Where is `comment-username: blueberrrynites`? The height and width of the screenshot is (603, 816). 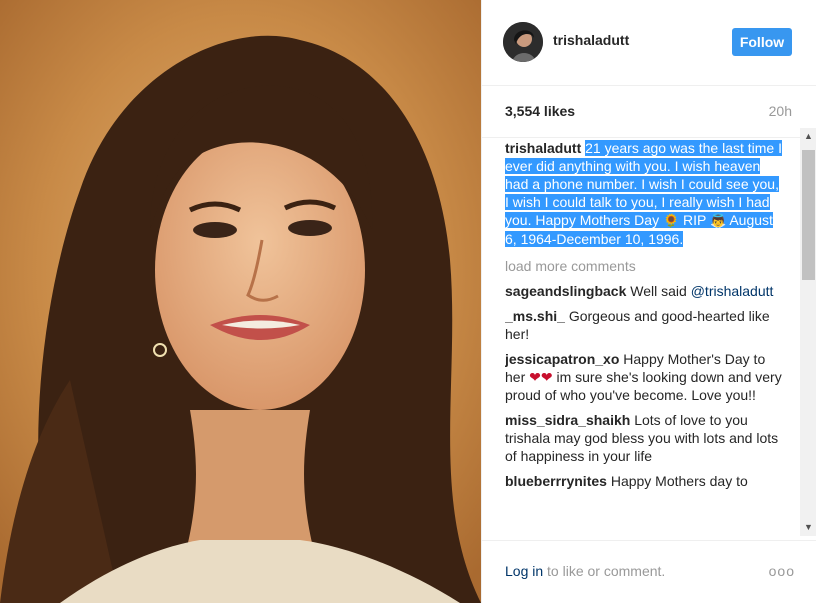 comment-username: blueberrrynites is located at coordinates (556, 481).